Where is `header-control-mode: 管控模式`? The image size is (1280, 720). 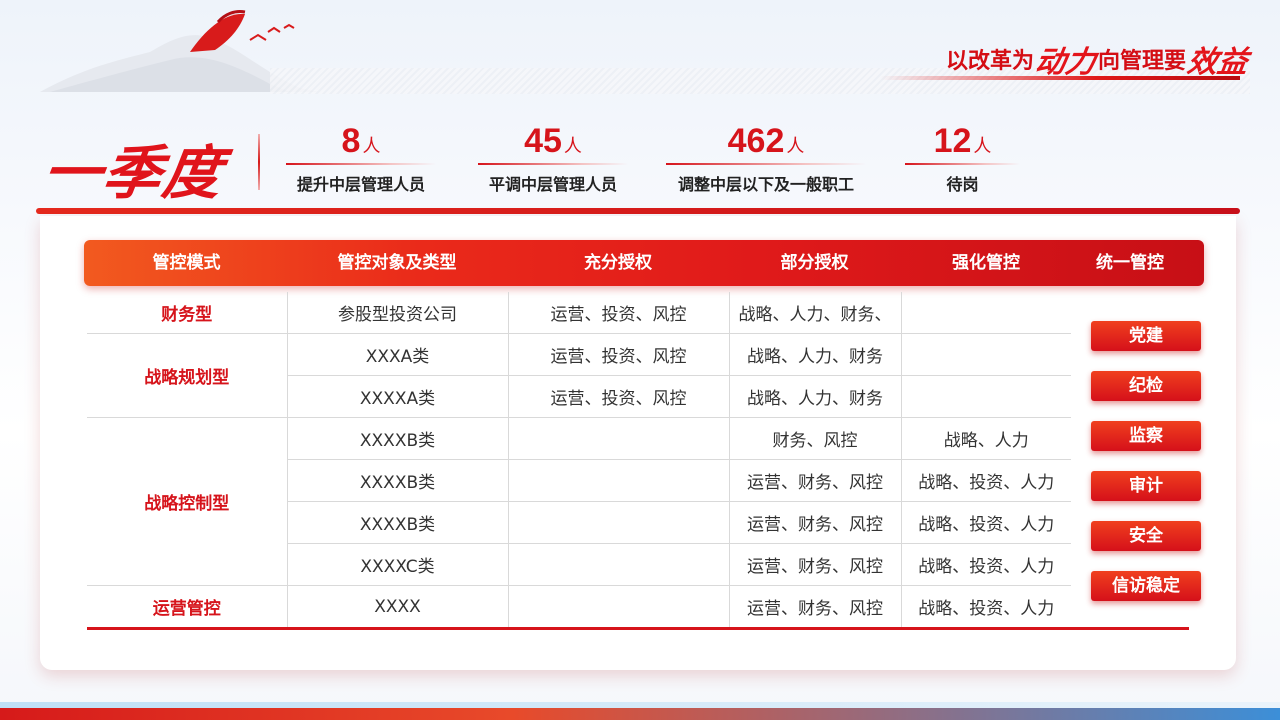 header-control-mode: 管控模式 is located at coordinates (186, 263).